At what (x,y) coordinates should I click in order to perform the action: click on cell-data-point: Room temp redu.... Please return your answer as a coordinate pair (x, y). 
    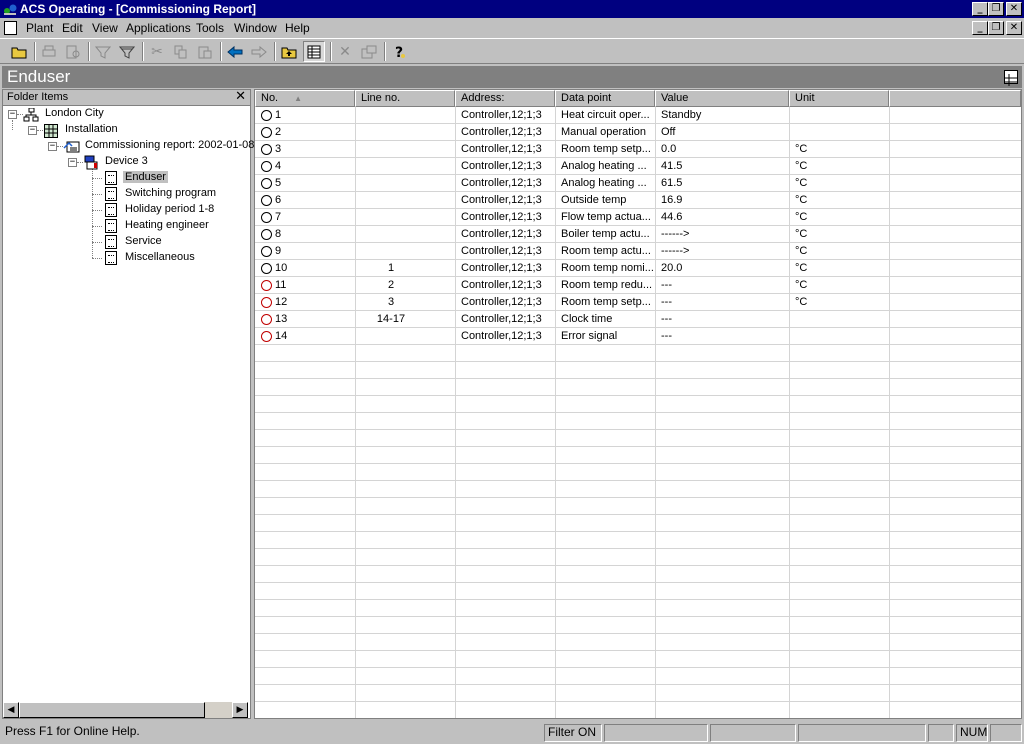
    Looking at the image, I should click on (607, 285).